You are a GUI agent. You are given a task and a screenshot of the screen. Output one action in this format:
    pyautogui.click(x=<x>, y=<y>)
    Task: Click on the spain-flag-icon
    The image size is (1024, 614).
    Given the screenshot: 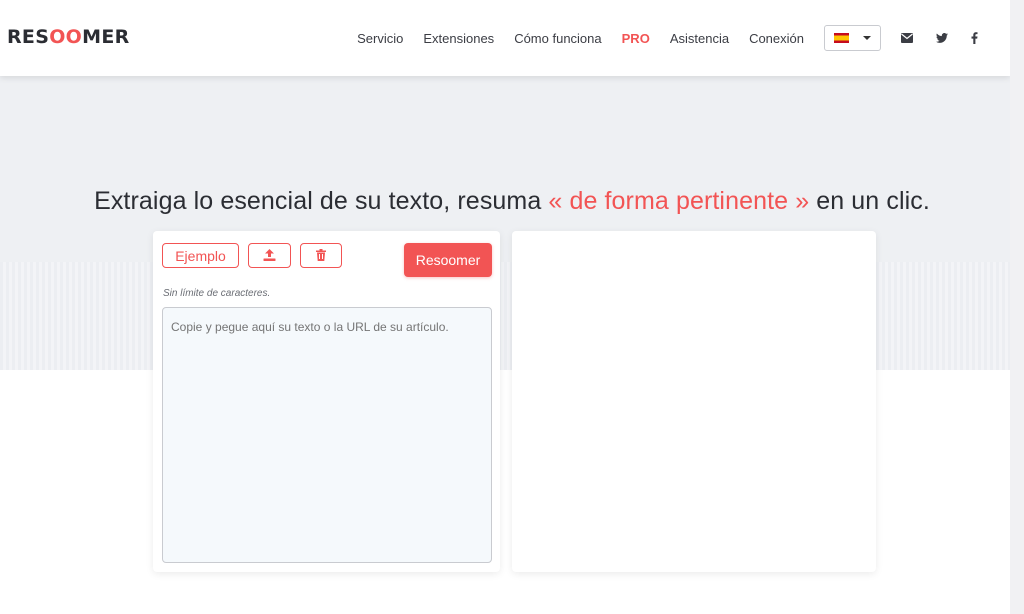 What is the action you would take?
    pyautogui.click(x=841, y=38)
    